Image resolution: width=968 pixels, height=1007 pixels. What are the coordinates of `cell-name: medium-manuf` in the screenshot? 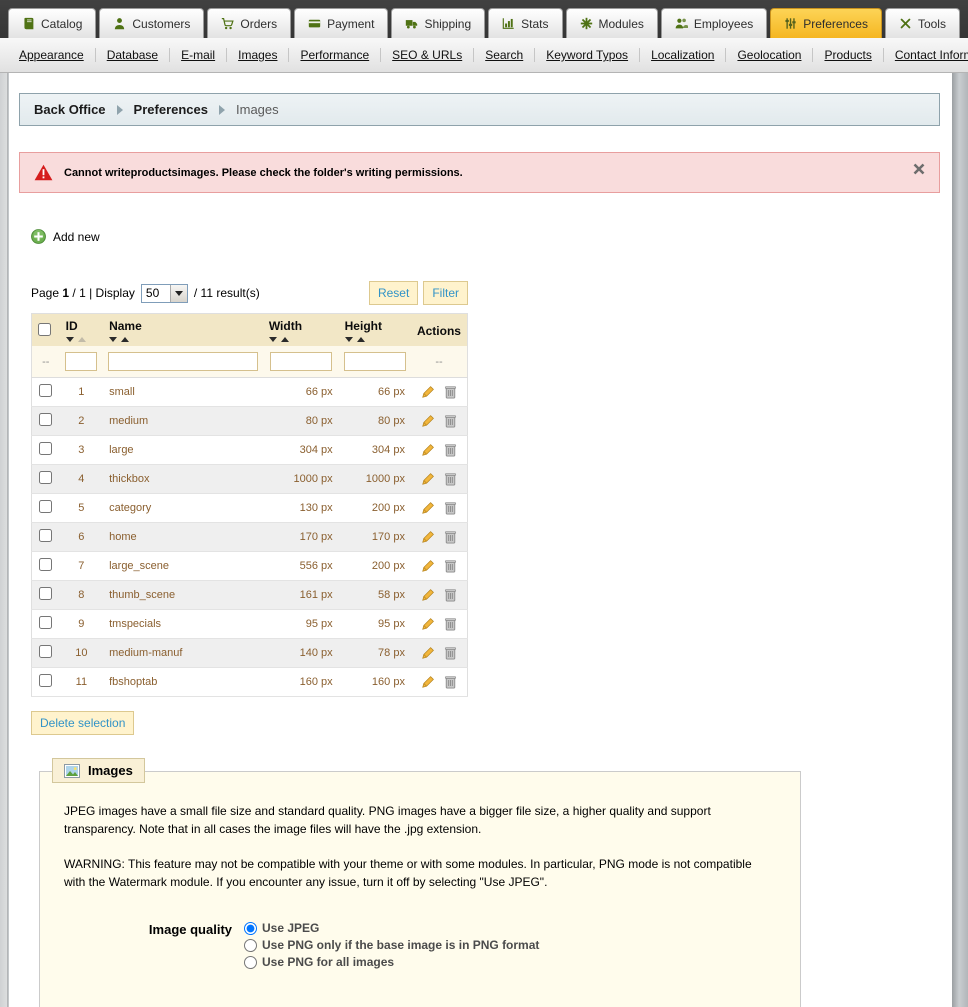 It's located at (183, 653).